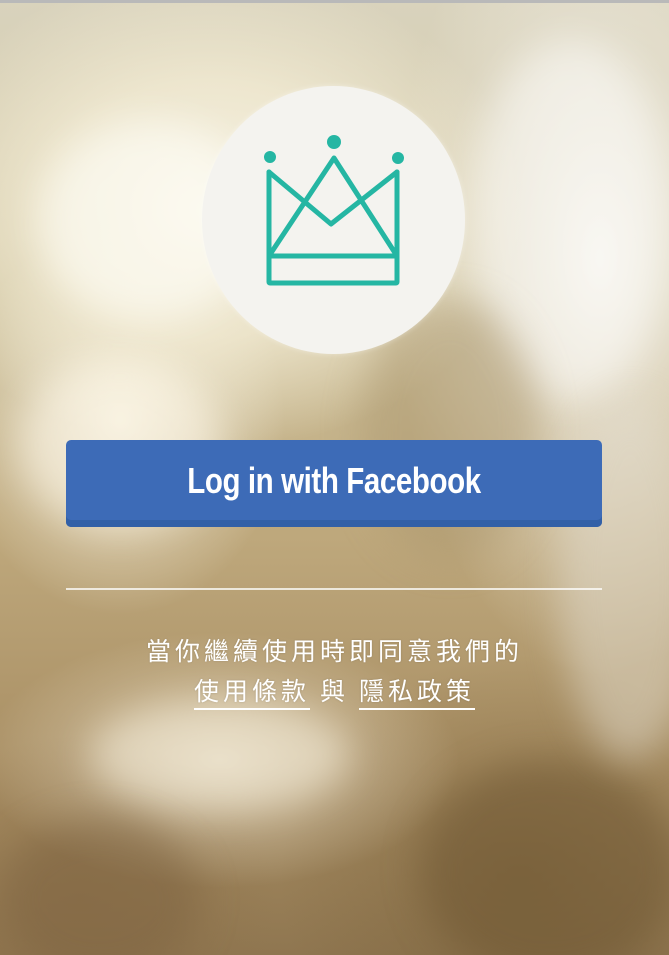  Describe the element at coordinates (334, 589) in the screenshot. I see `divider` at that location.